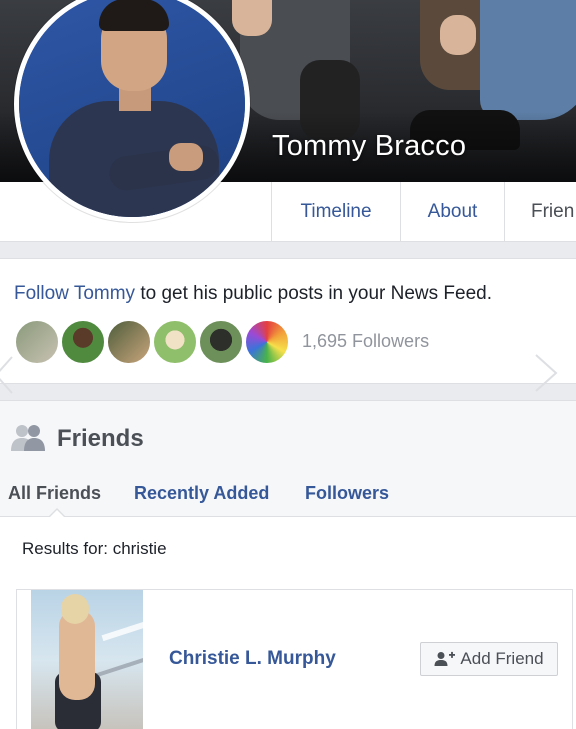  What do you see at coordinates (54, 493) in the screenshot?
I see `tab-all-friends: All Friends` at bounding box center [54, 493].